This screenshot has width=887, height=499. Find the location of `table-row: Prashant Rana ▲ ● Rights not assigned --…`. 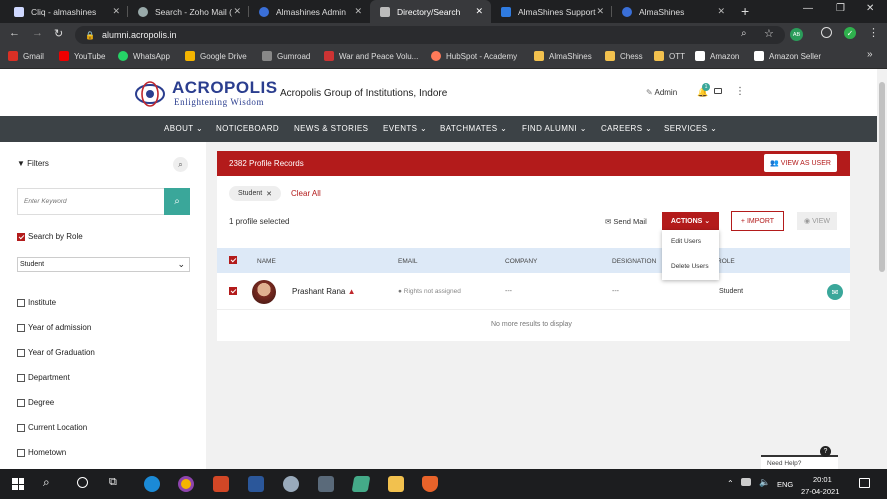

table-row: Prashant Rana ▲ ● Rights not assigned --… is located at coordinates (533, 291).